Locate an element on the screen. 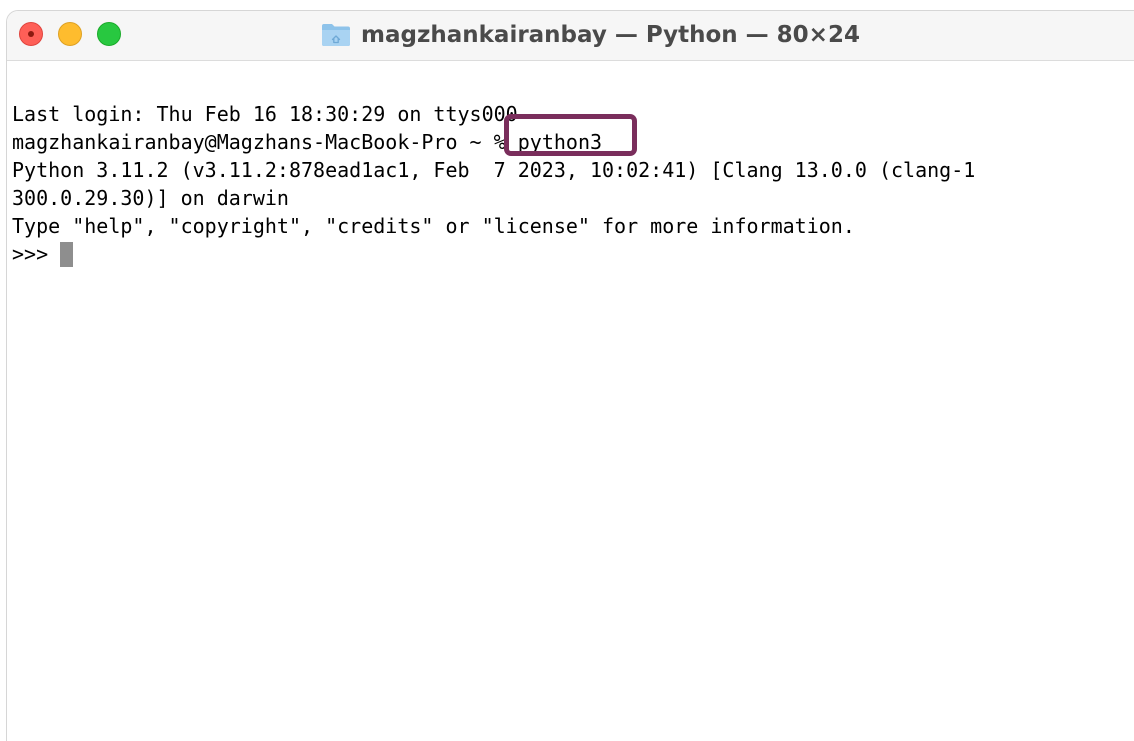 The image size is (1134, 741). typed-command: python3 is located at coordinates (570, 135).